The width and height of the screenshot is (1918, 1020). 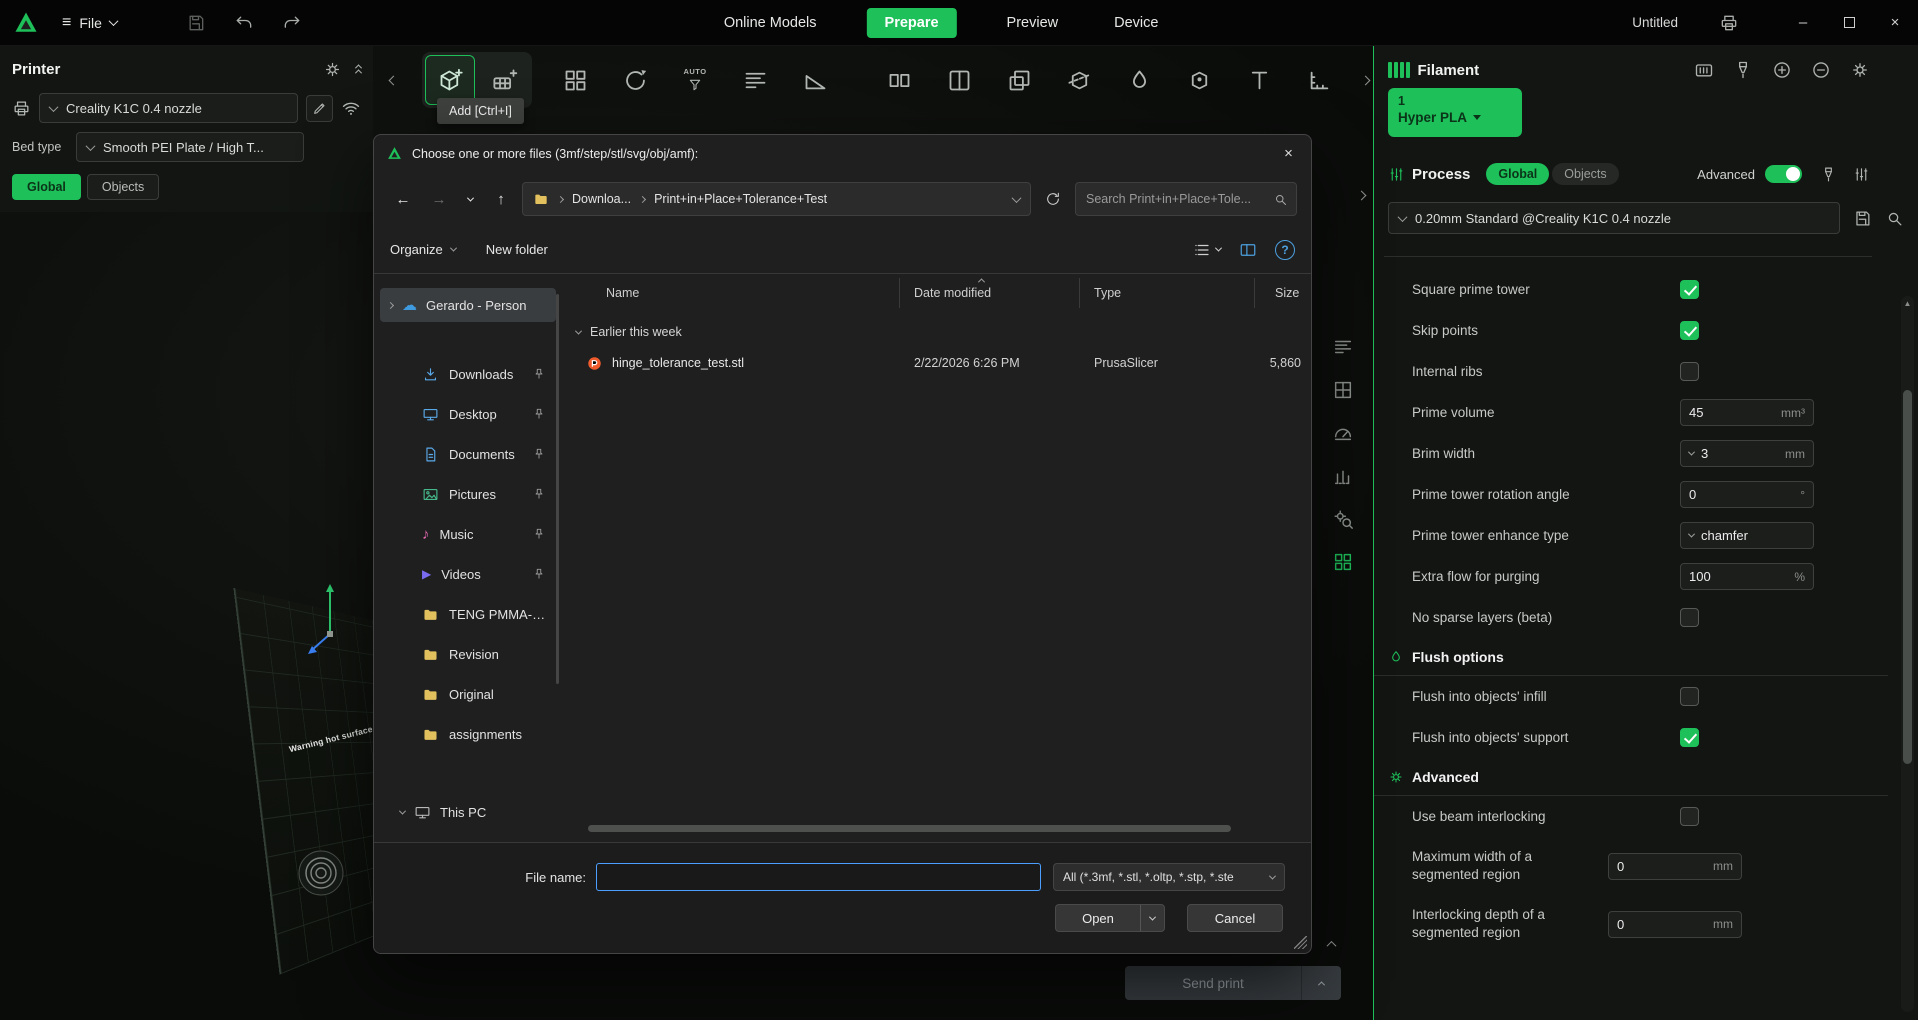 I want to click on resize-grip, so click(x=1300, y=942).